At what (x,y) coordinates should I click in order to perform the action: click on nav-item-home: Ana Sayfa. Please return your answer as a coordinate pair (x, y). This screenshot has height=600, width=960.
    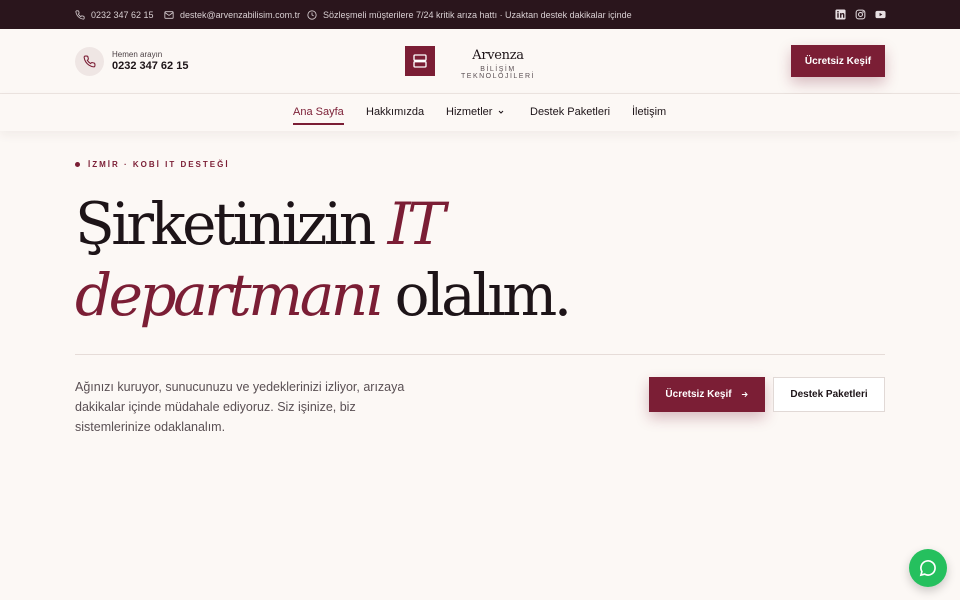
    Looking at the image, I should click on (318, 115).